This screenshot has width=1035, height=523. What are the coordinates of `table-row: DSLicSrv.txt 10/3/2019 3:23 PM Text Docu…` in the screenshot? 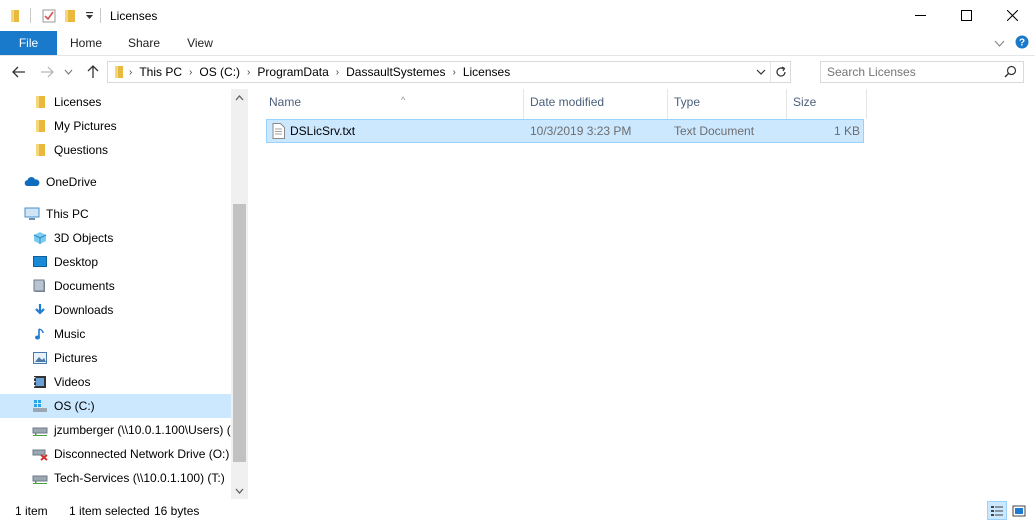 It's located at (565, 131).